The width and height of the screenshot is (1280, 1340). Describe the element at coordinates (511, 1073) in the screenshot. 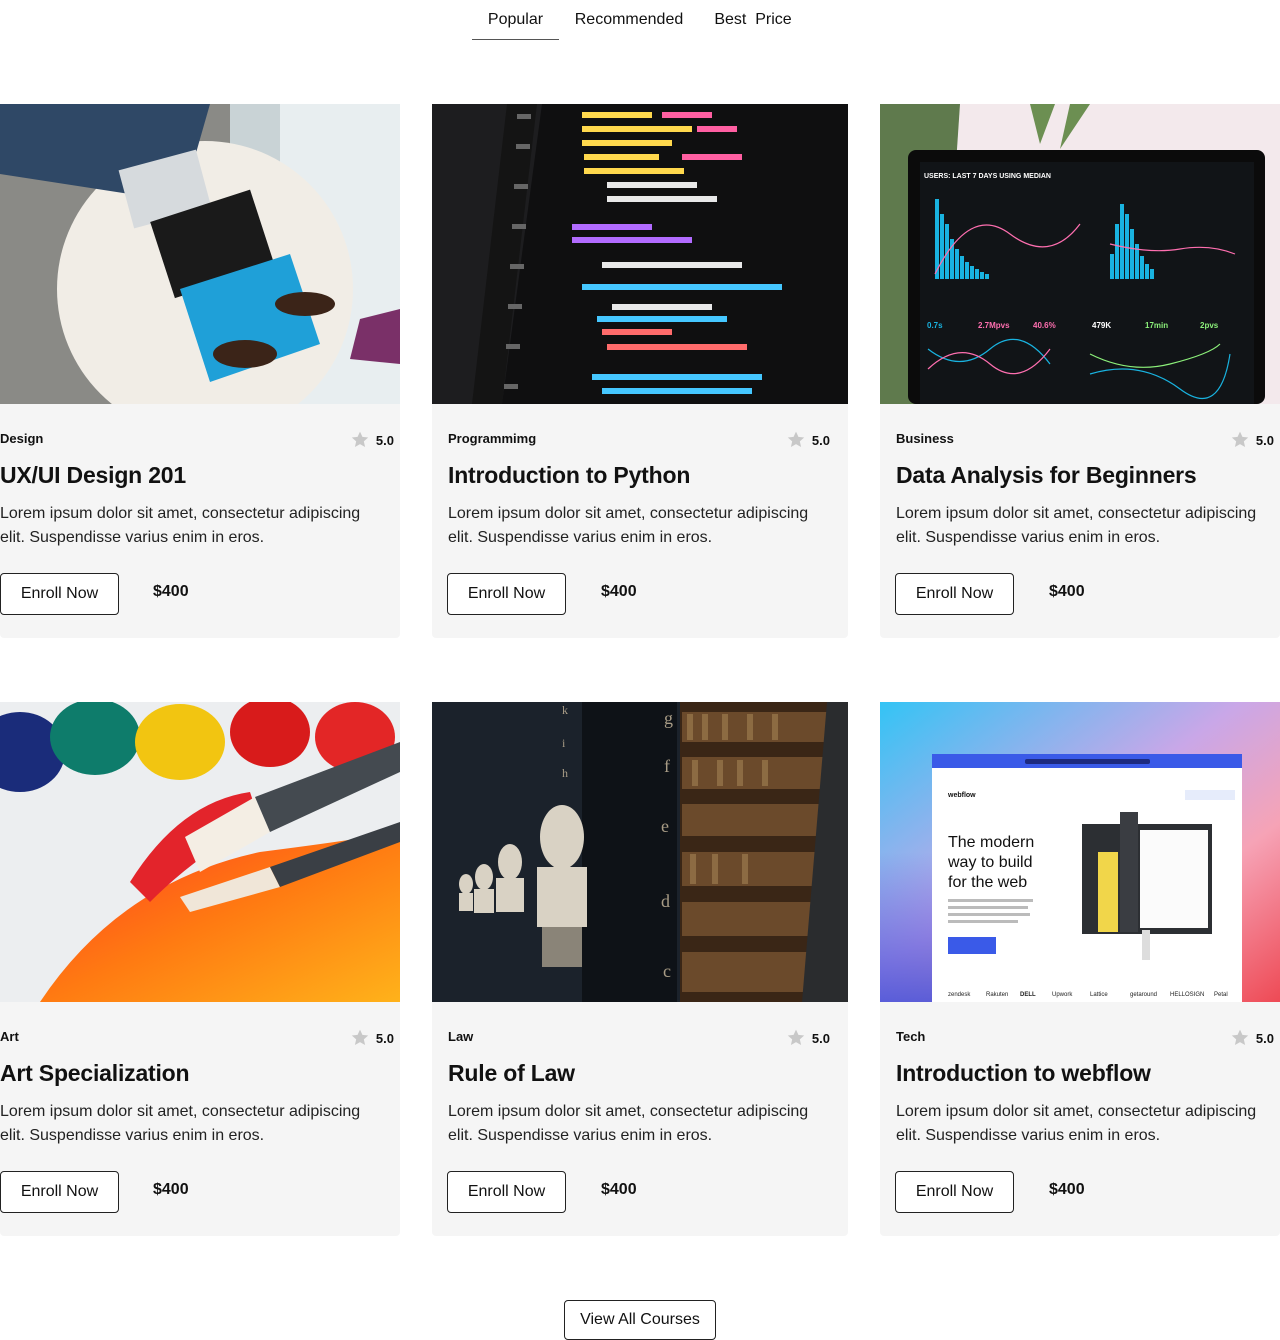

I see `course-title: Rule of Law` at that location.